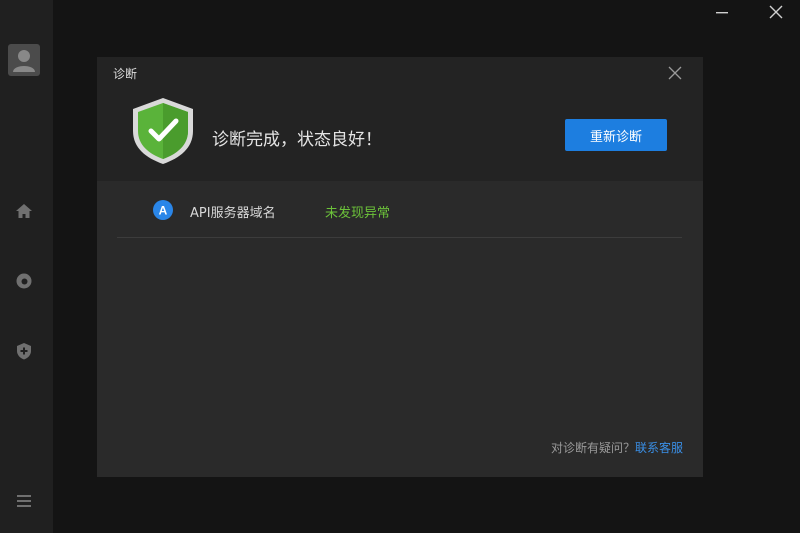  Describe the element at coordinates (163, 131) in the screenshot. I see `shield-check-icon` at that location.